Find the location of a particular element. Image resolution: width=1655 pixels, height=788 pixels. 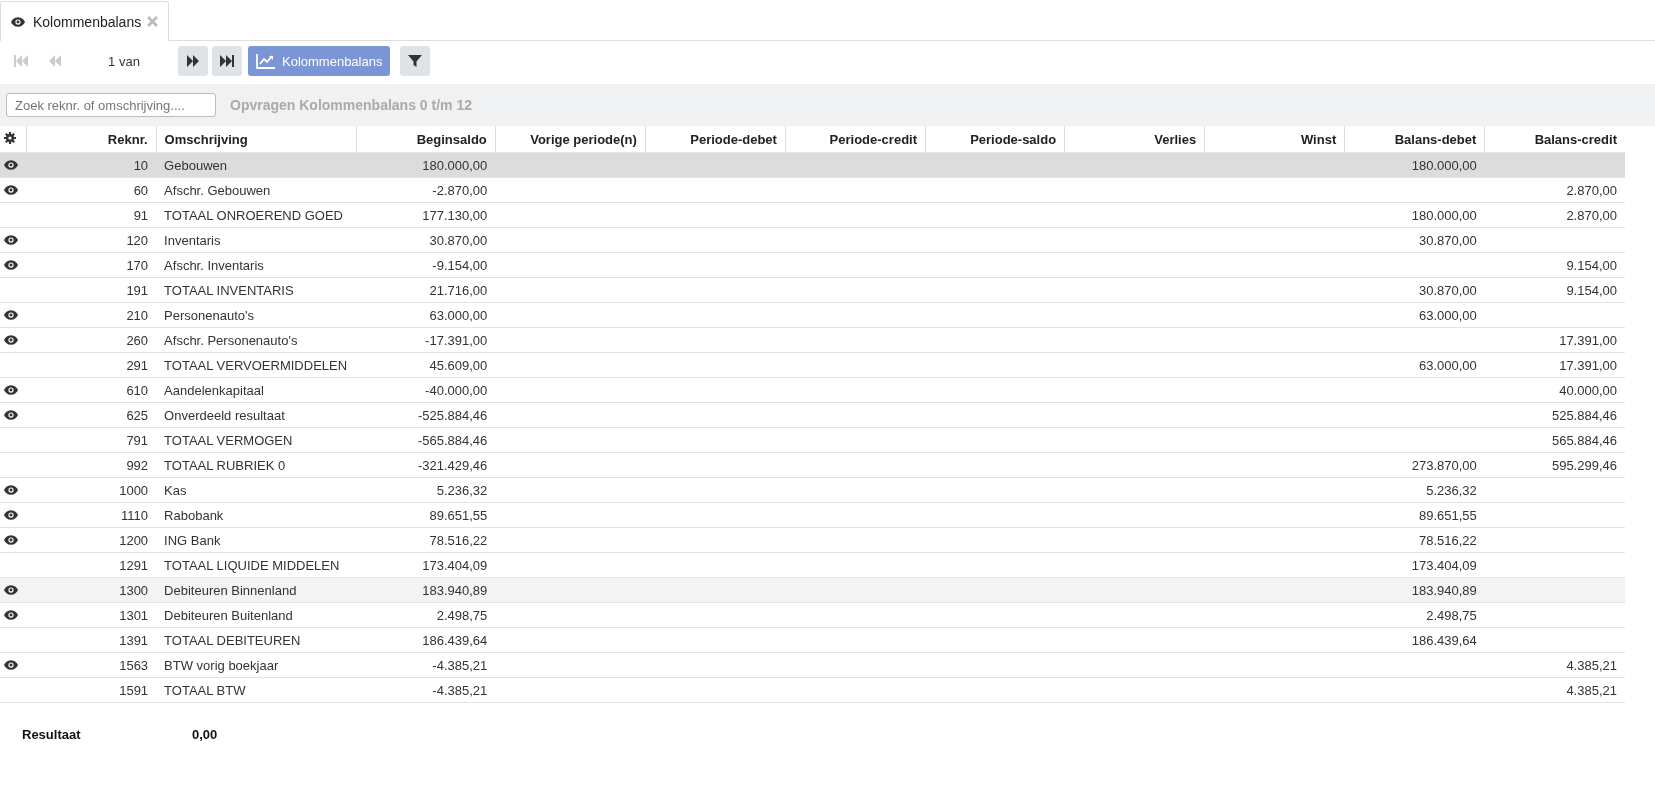

column-header: Periode-debet is located at coordinates (715, 139).